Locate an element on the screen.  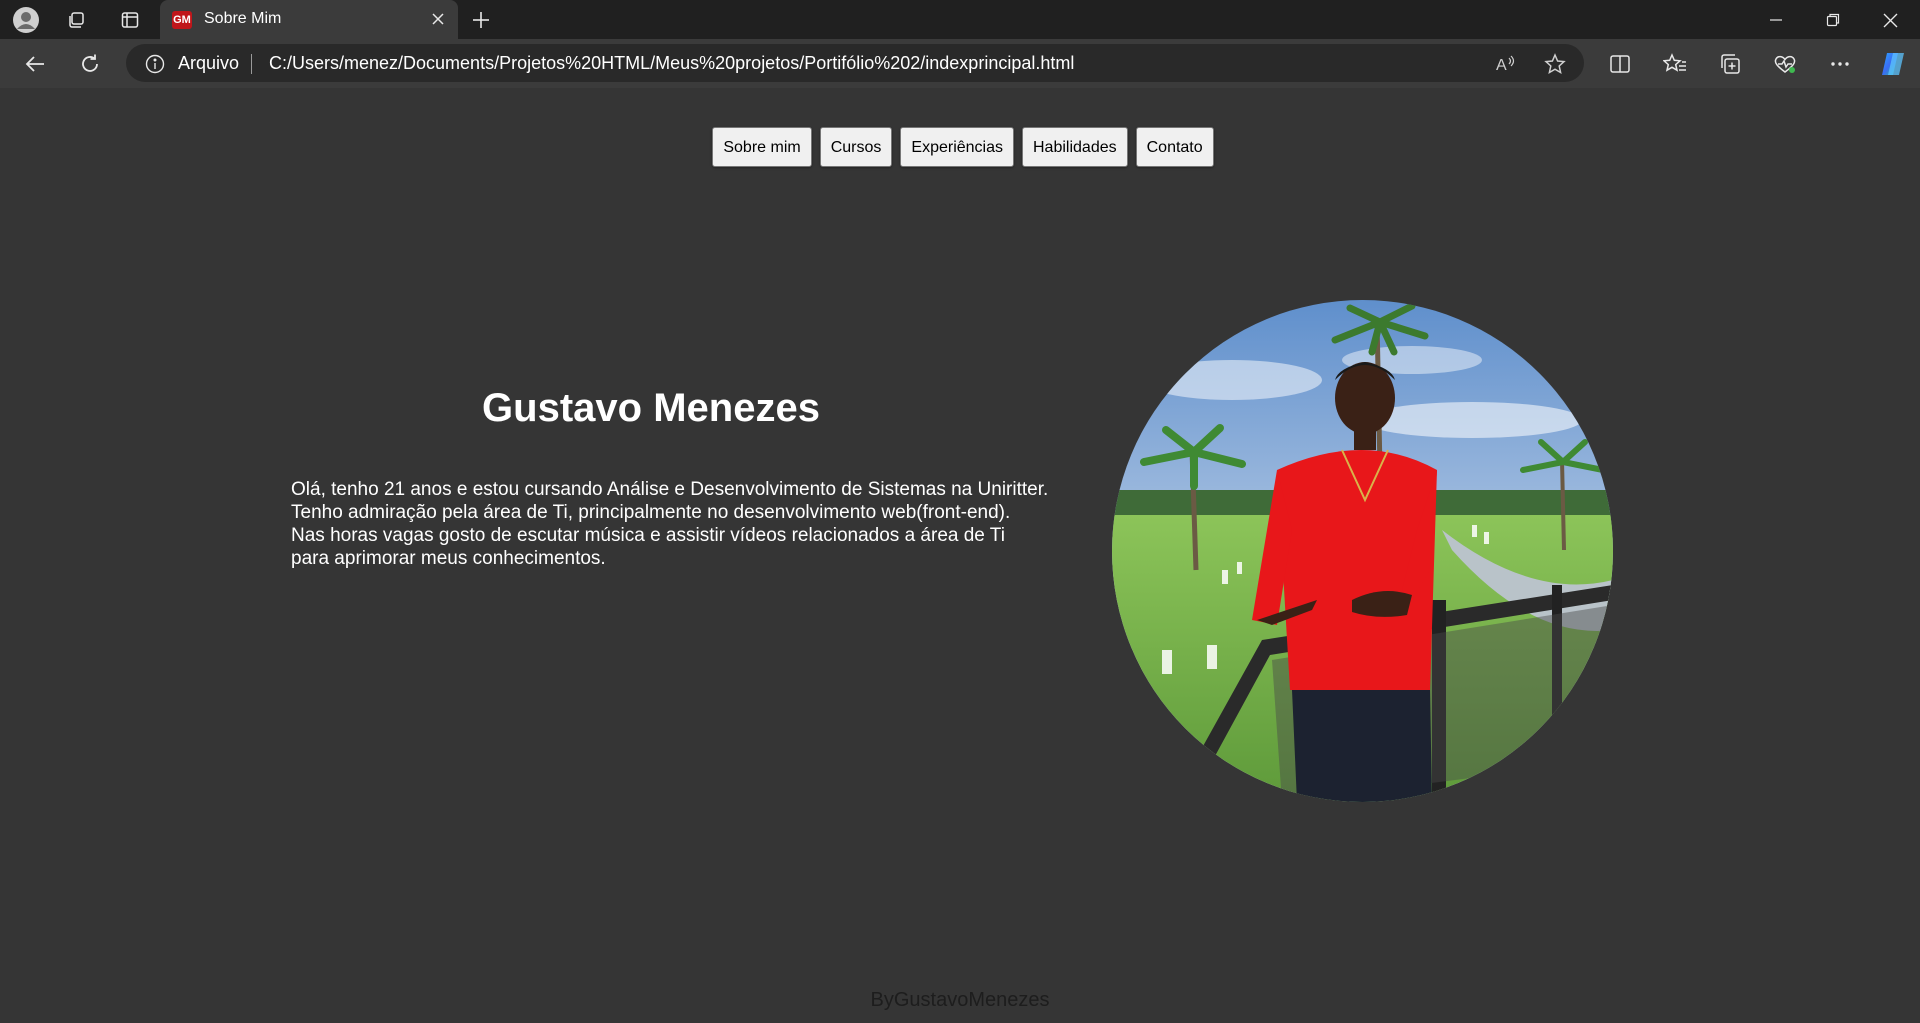
profile-icon is located at coordinates (26, 20).